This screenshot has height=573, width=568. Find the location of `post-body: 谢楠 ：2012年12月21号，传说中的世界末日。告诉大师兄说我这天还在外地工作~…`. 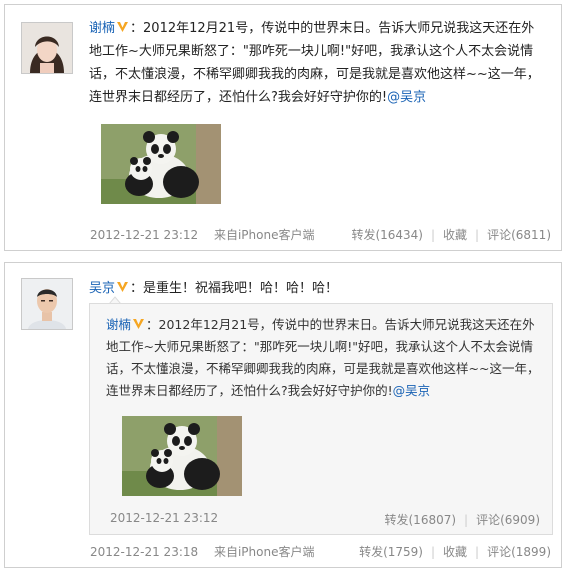

post-body: 谢楠 ：2012年12月21号，传说中的世界末日。告诉大师兄说我这天还在外地工作~… is located at coordinates (318, 63).